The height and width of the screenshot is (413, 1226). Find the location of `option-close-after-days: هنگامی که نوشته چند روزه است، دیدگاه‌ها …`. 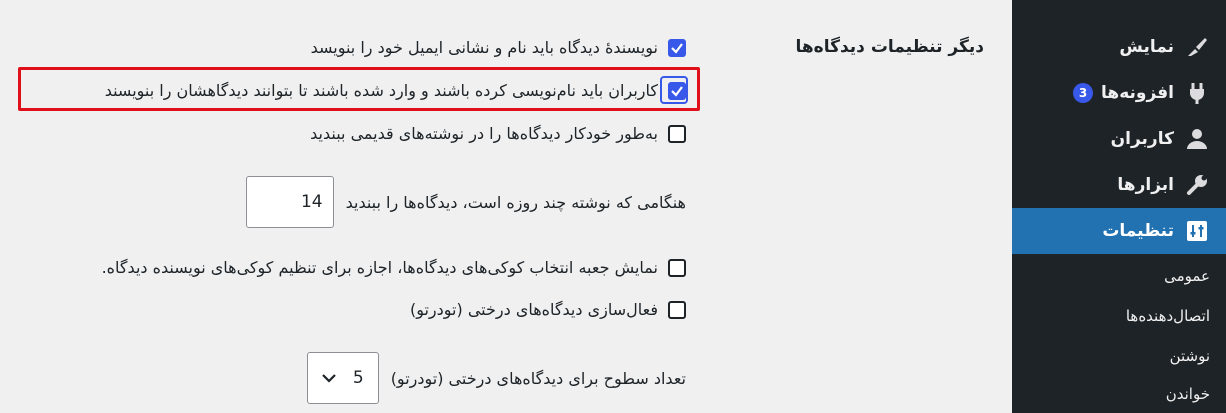

option-close-after-days: هنگامی که نوشته چند روزه است، دیدگاه‌ها … is located at coordinates (465, 202).